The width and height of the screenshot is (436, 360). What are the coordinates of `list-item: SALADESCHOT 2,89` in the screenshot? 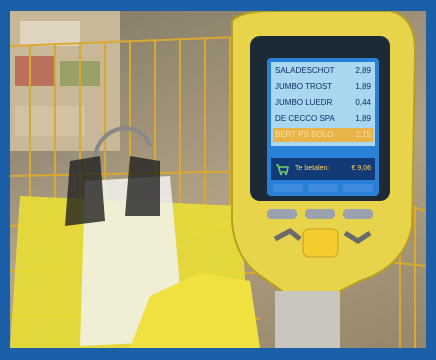 It's located at (323, 71).